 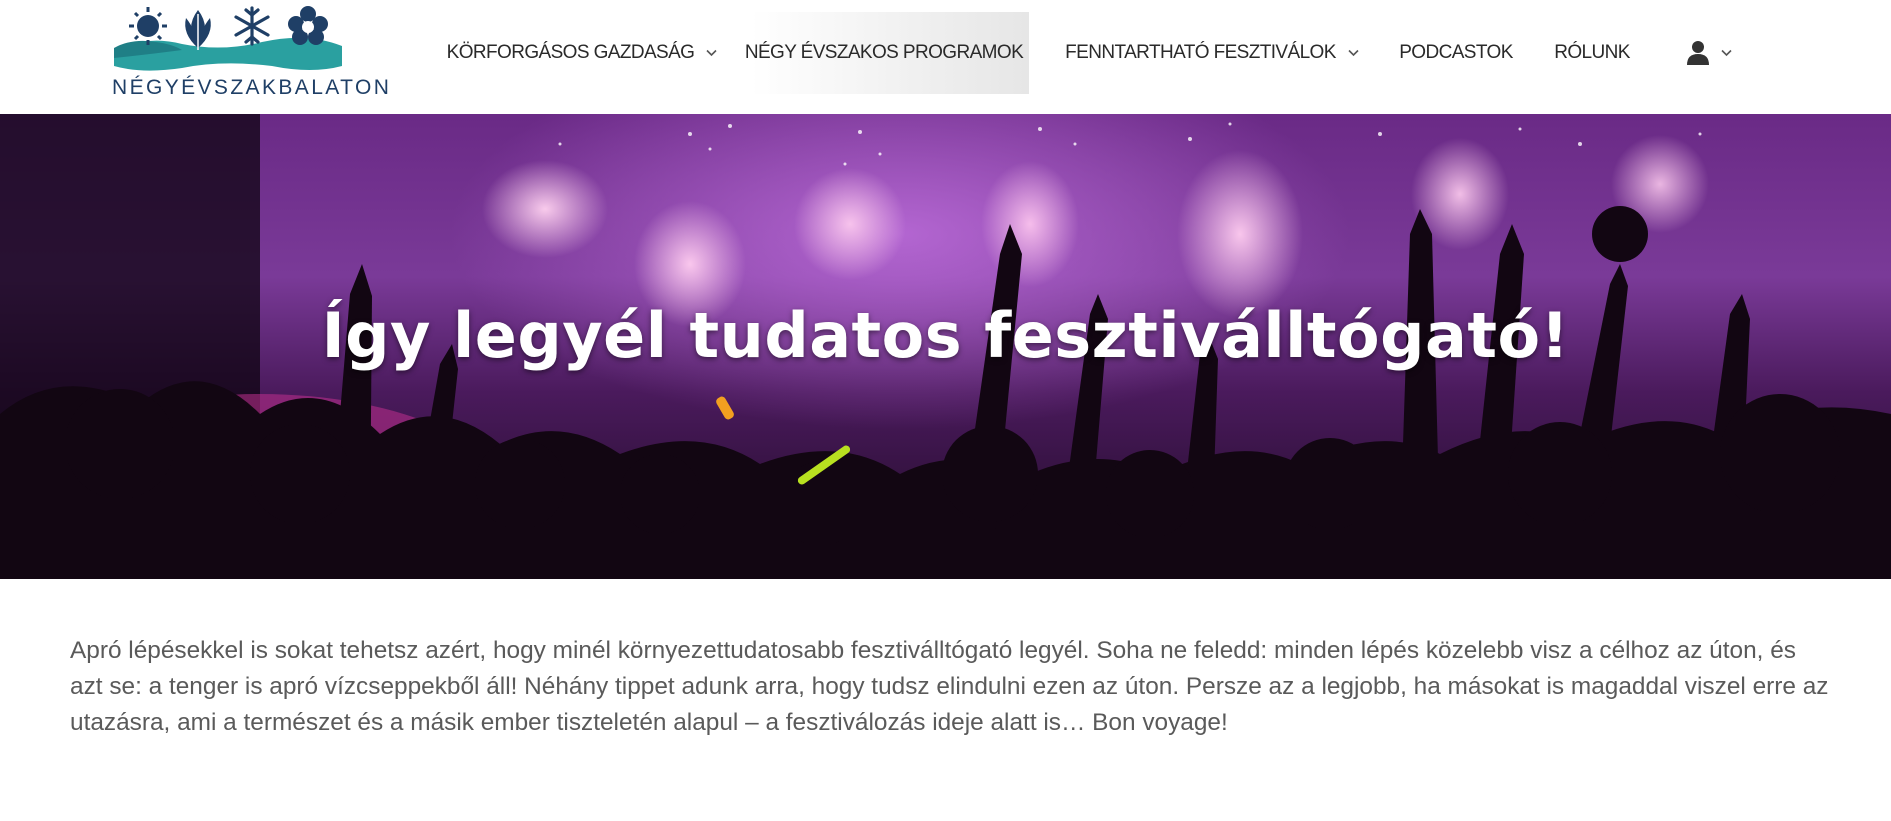 I want to click on nav-item-label: KÖRFORGÁSOS GAZDASÁG, so click(x=570, y=52).